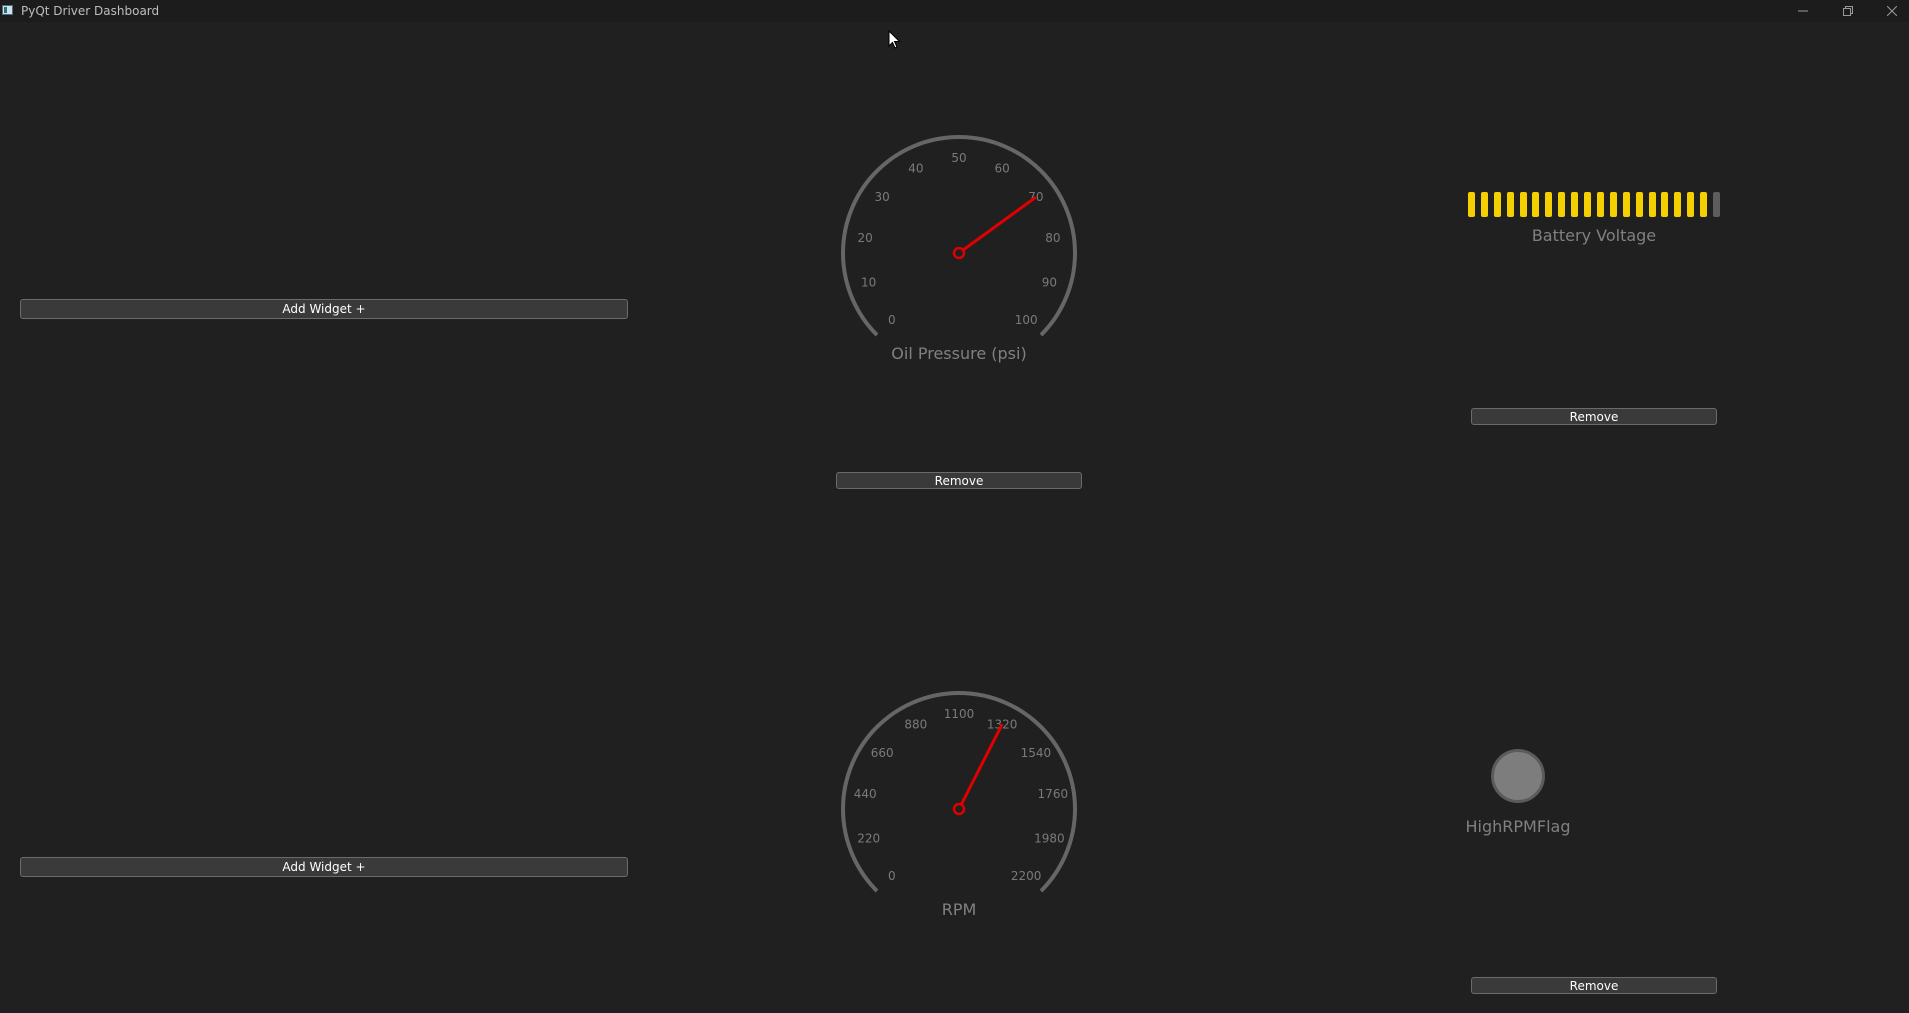  I want to click on close-icon, so click(1892, 11).